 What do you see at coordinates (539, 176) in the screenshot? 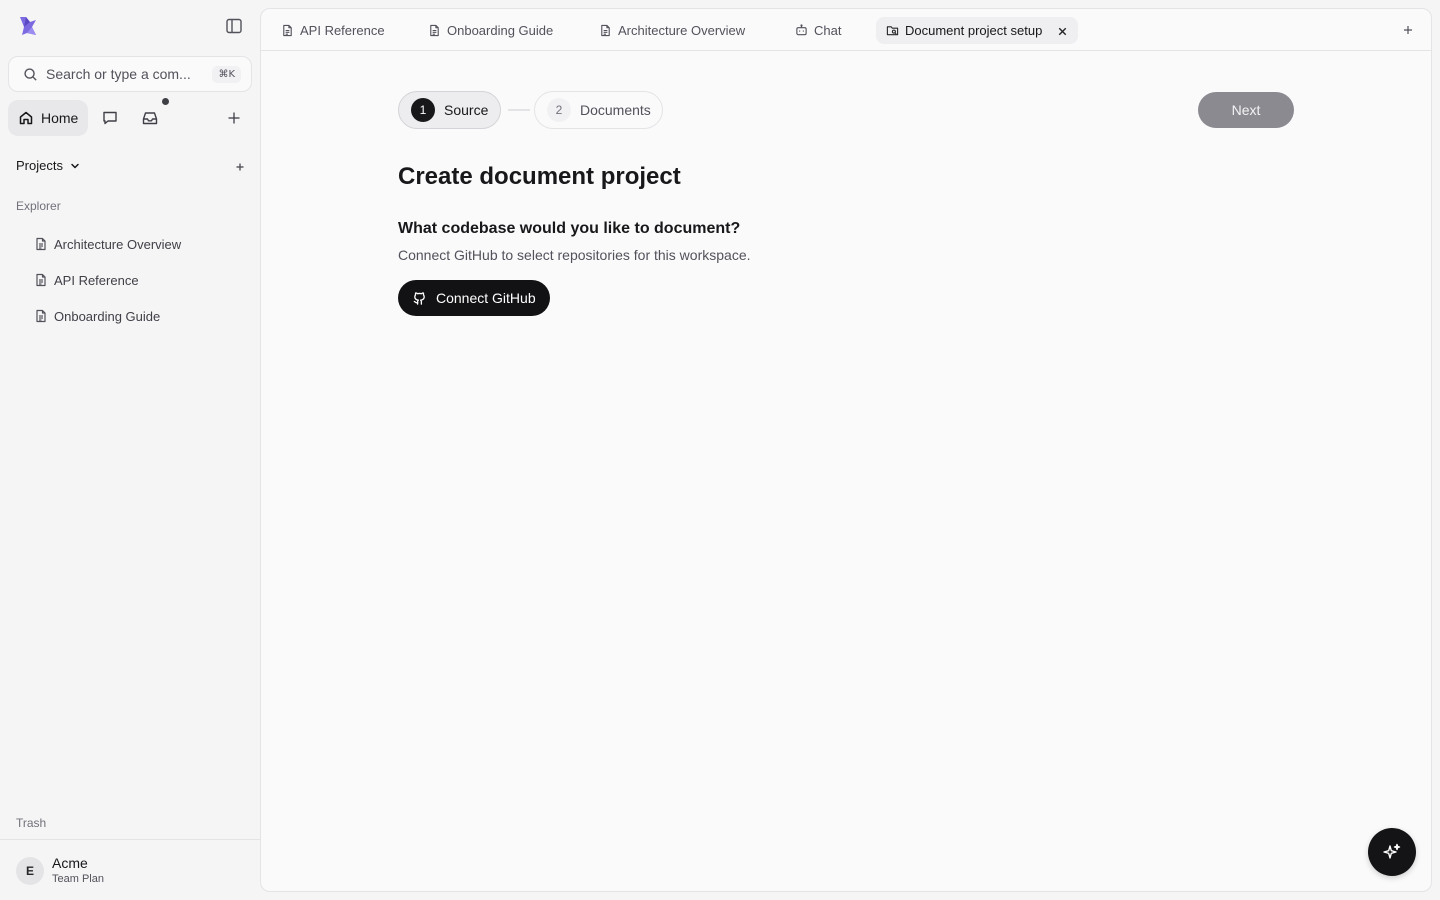
I see `page-title: Create document project` at bounding box center [539, 176].